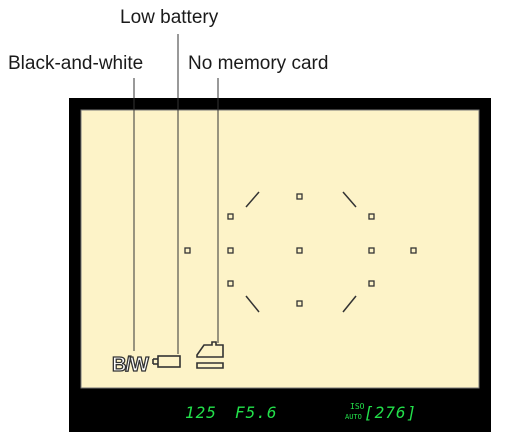  What do you see at coordinates (353, 417) in the screenshot?
I see `iso-label-bottom: AUTO` at bounding box center [353, 417].